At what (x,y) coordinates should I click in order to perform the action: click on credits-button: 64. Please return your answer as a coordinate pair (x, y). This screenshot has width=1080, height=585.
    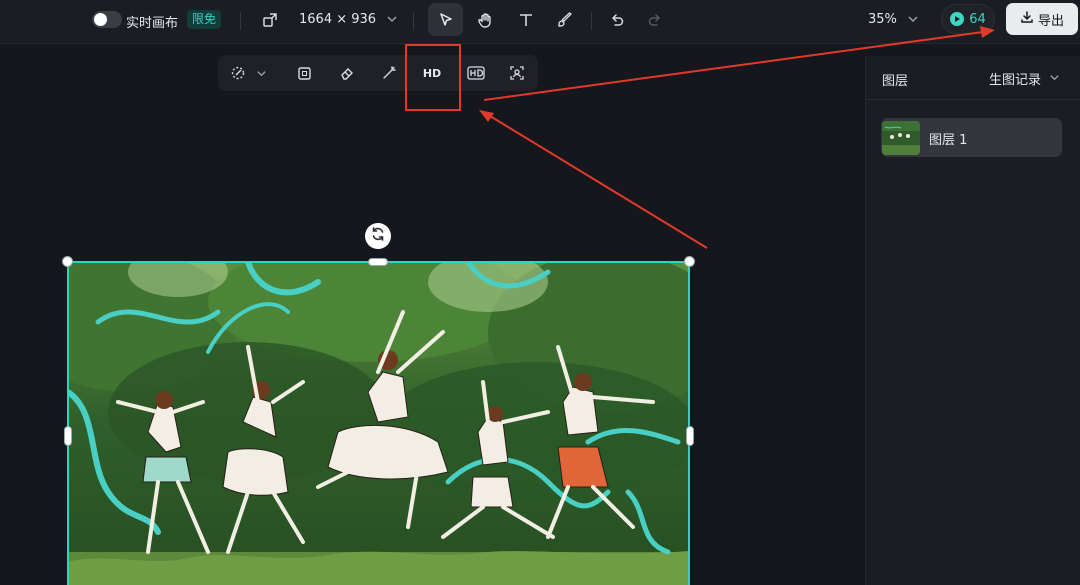
    Looking at the image, I should click on (968, 19).